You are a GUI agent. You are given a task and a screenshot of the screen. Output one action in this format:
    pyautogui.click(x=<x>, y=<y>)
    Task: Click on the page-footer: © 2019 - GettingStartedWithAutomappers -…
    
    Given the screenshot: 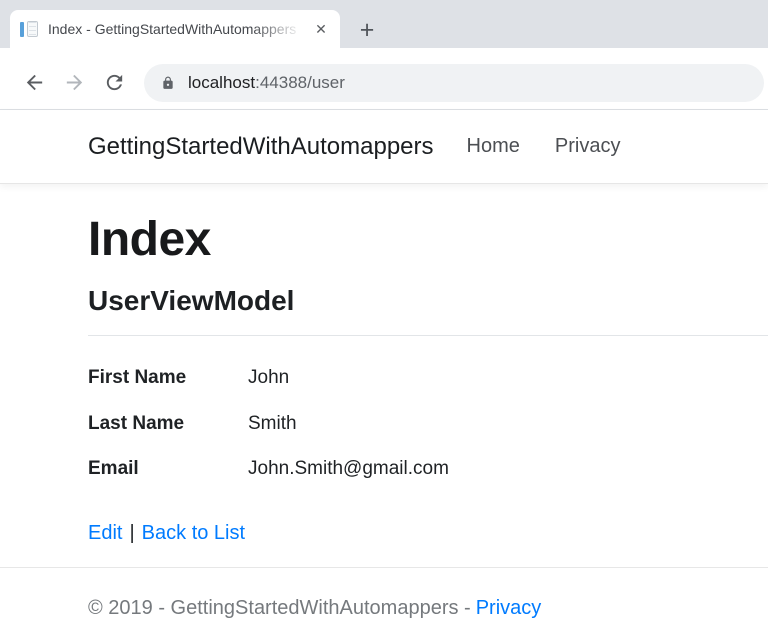 What is the action you would take?
    pyautogui.click(x=384, y=593)
    